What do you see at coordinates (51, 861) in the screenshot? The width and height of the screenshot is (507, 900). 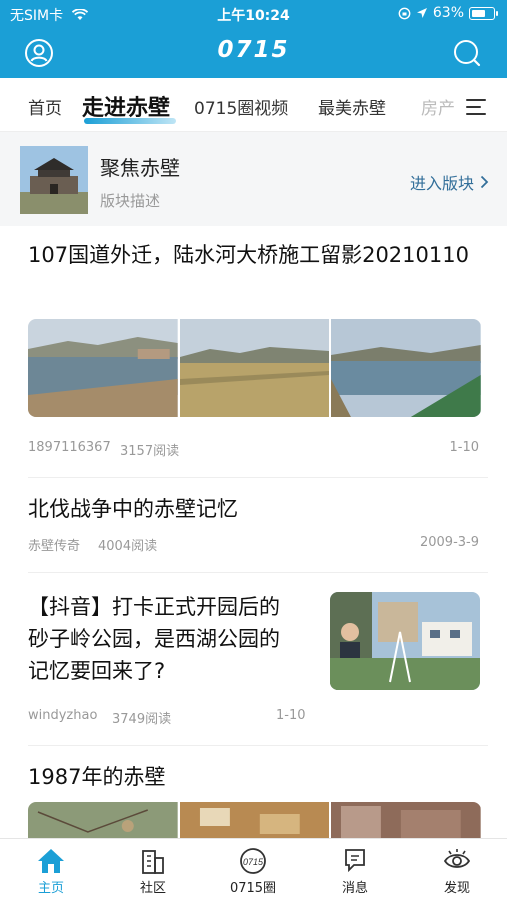 I see `home-icon` at bounding box center [51, 861].